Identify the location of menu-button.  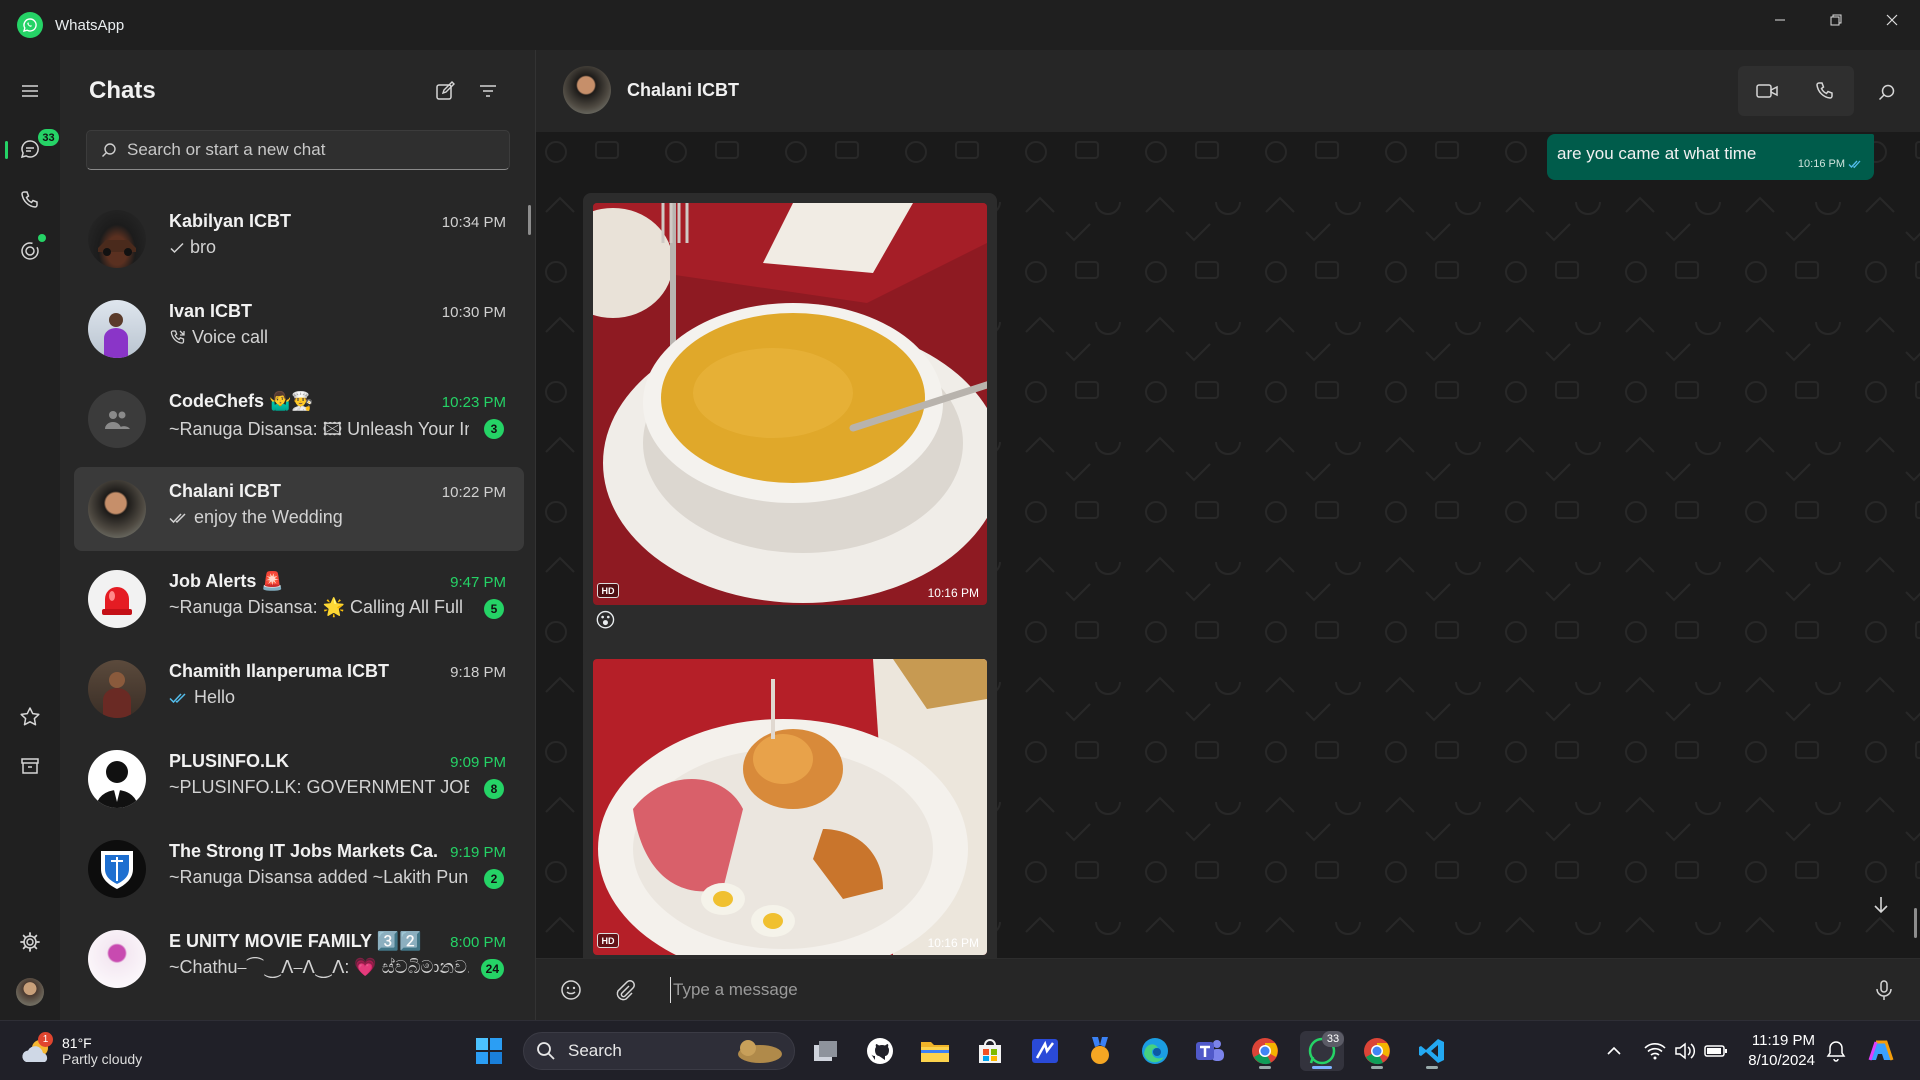
(30, 91).